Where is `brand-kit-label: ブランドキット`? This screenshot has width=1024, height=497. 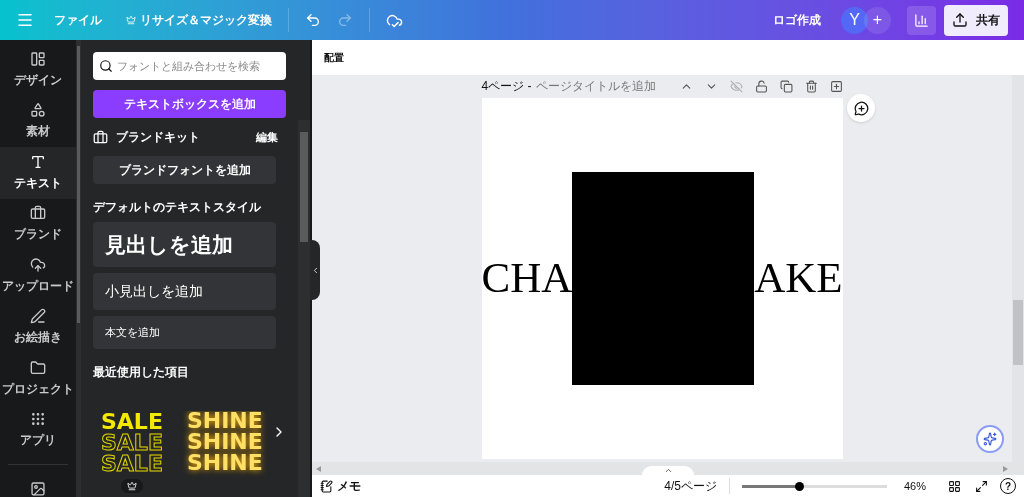 brand-kit-label: ブランドキット is located at coordinates (158, 137).